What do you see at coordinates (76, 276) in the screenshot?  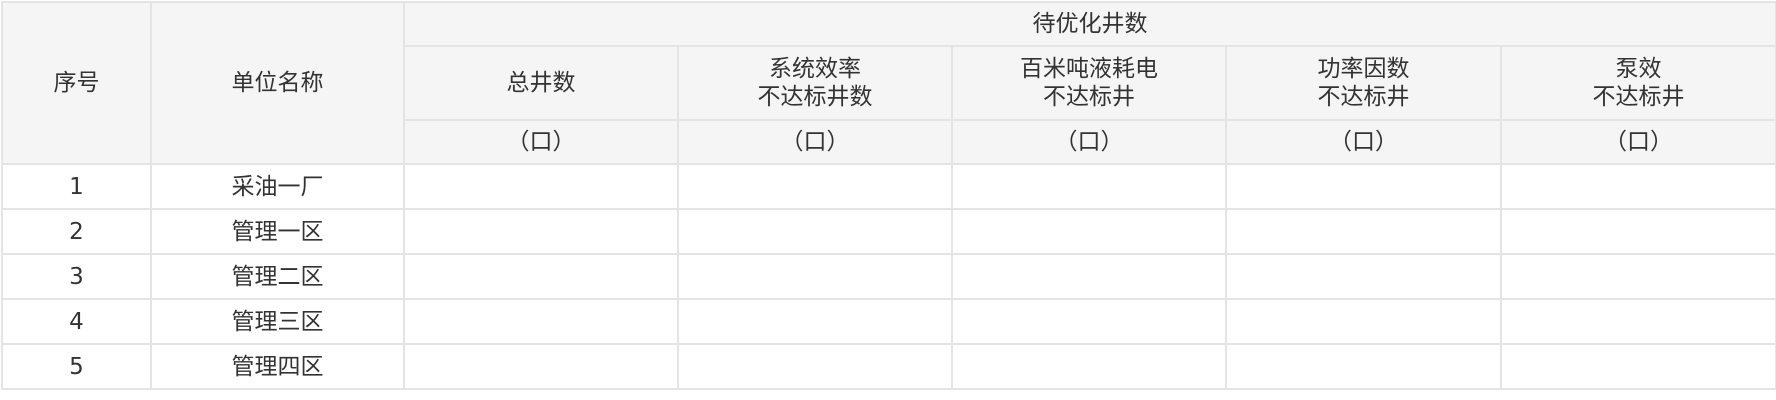 I see `row-seq: 3` at bounding box center [76, 276].